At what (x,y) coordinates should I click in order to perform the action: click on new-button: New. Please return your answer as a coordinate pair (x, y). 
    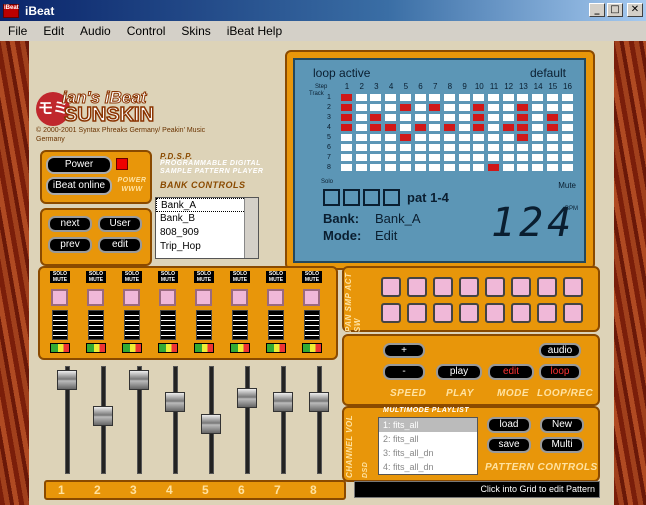
    Looking at the image, I should click on (562, 425).